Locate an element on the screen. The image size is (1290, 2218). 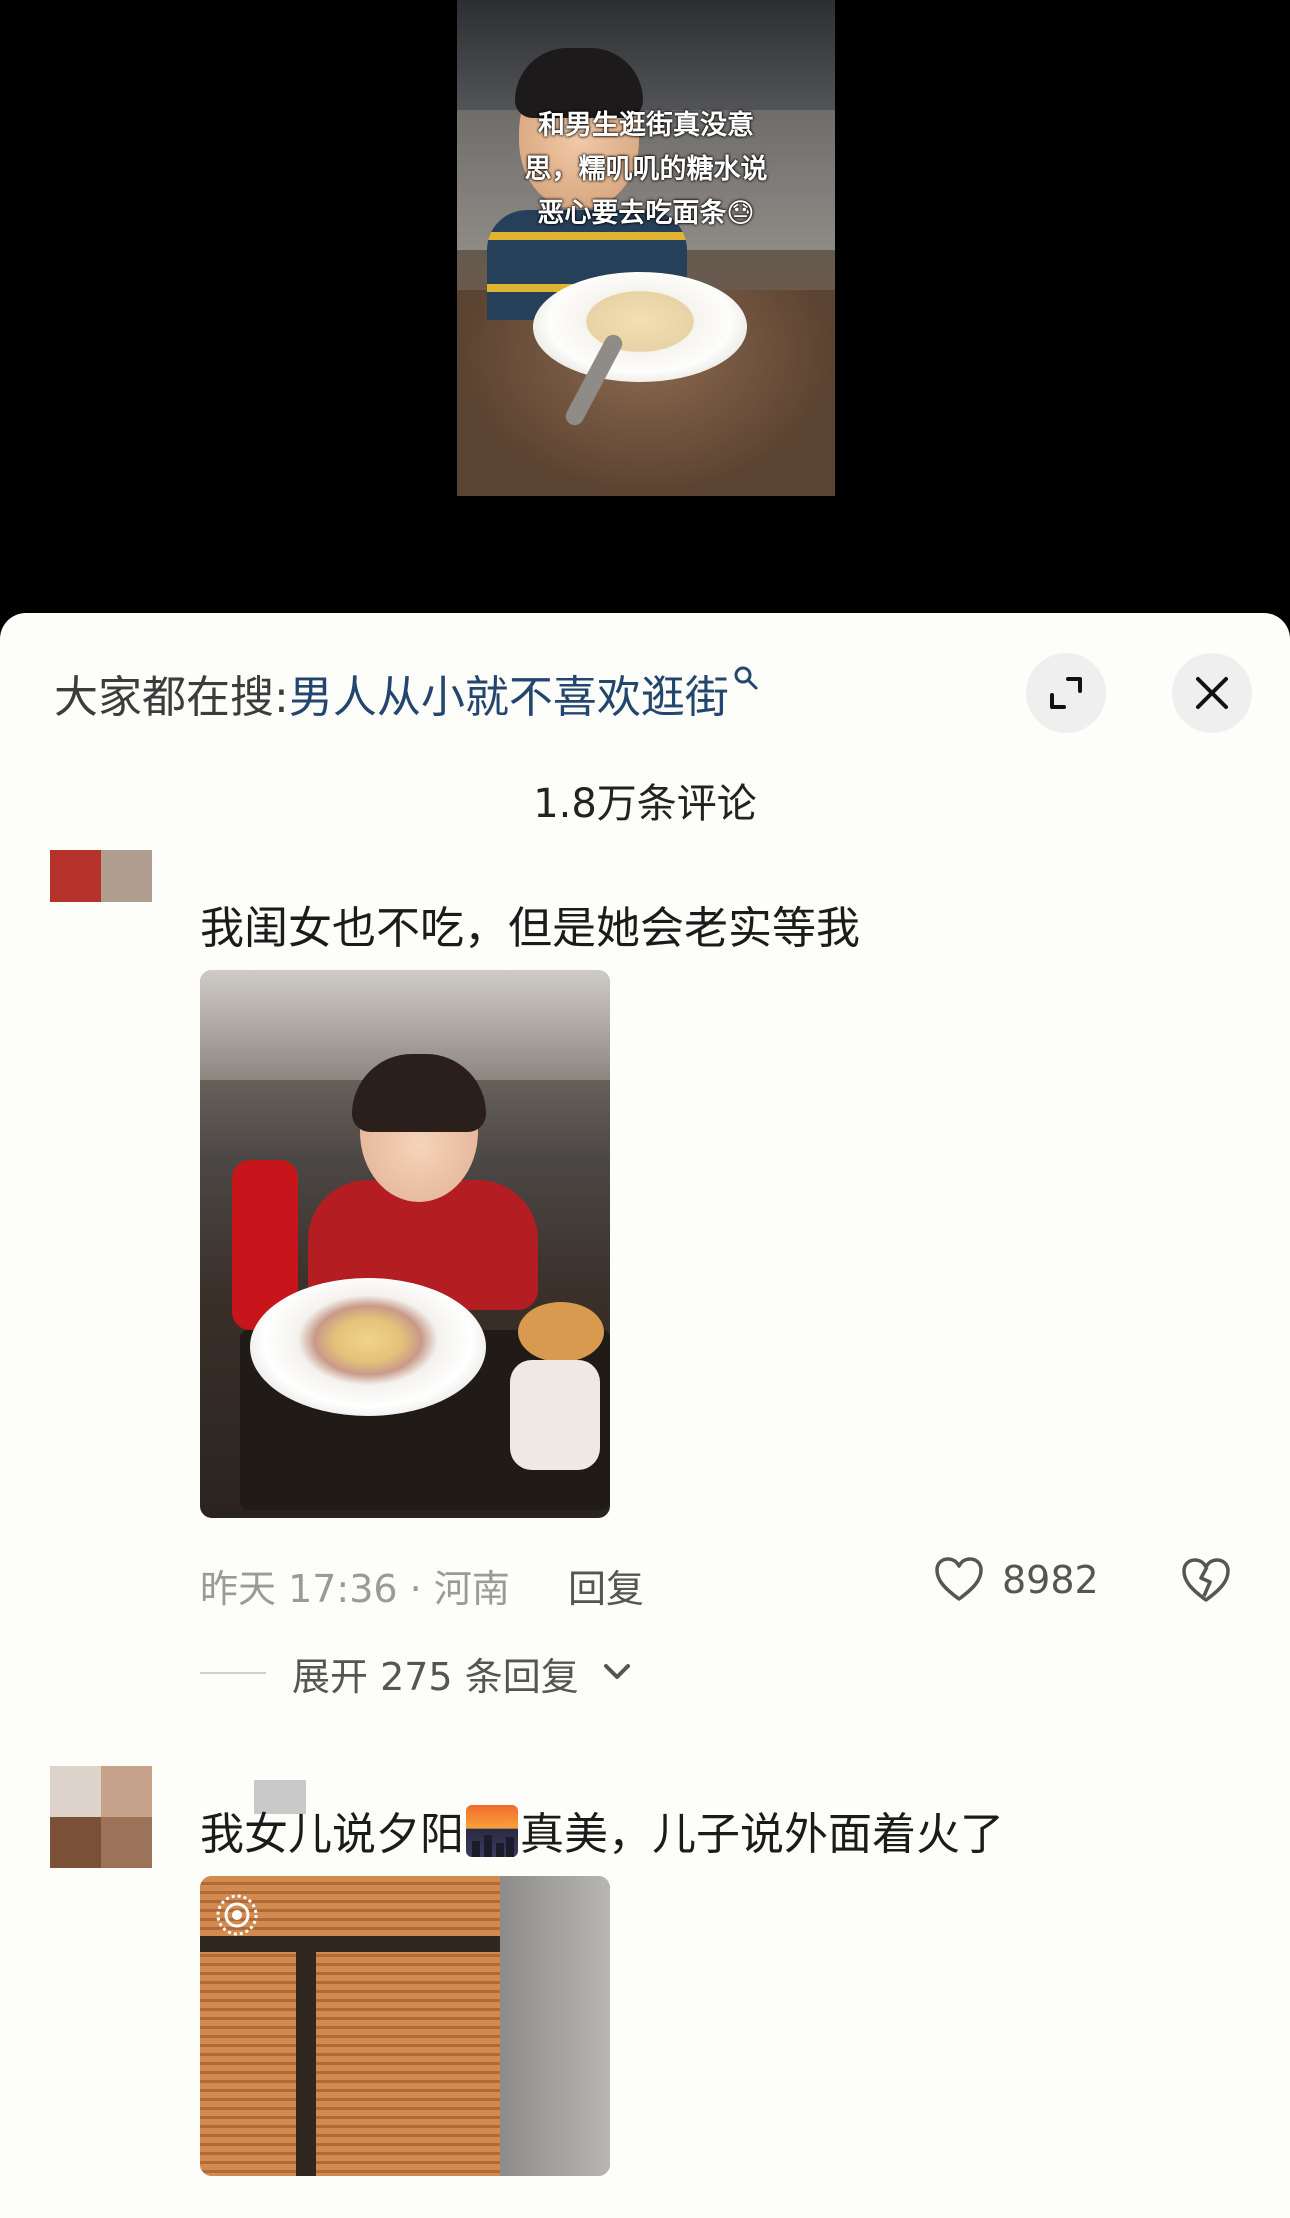
divider is located at coordinates (233, 1673).